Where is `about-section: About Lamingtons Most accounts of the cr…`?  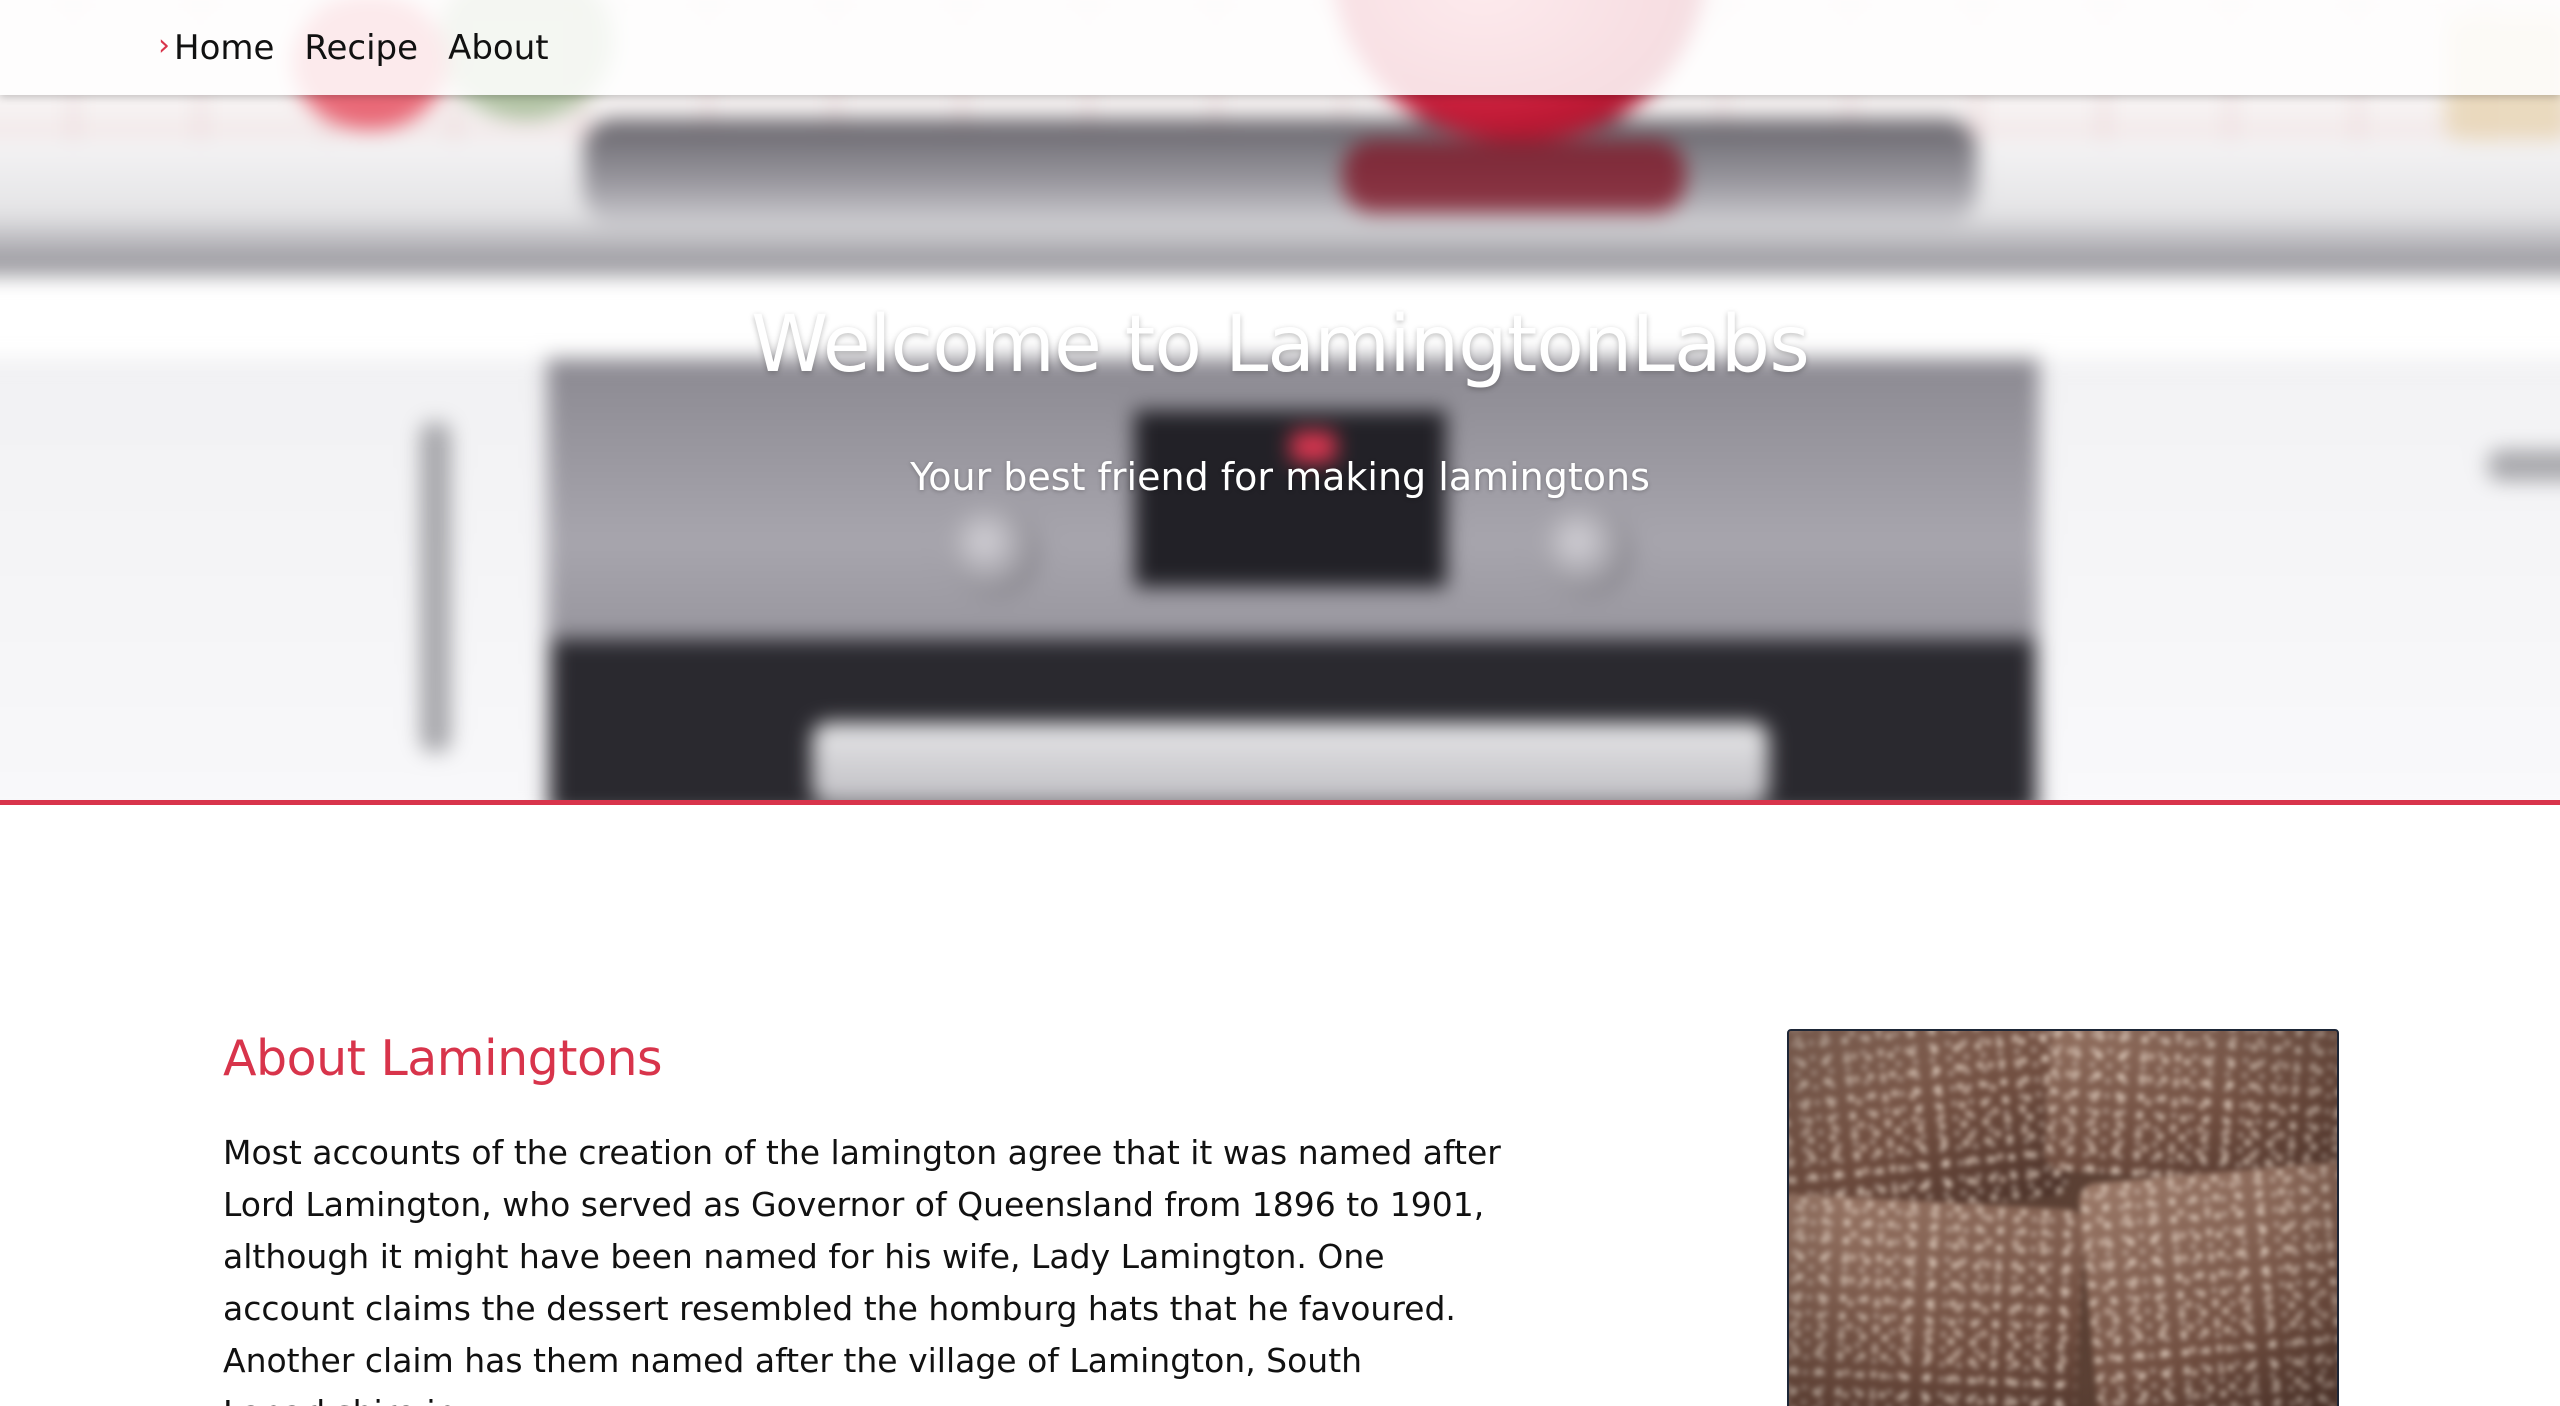
about-section: About Lamingtons Most accounts of the cr… is located at coordinates (868, 1218).